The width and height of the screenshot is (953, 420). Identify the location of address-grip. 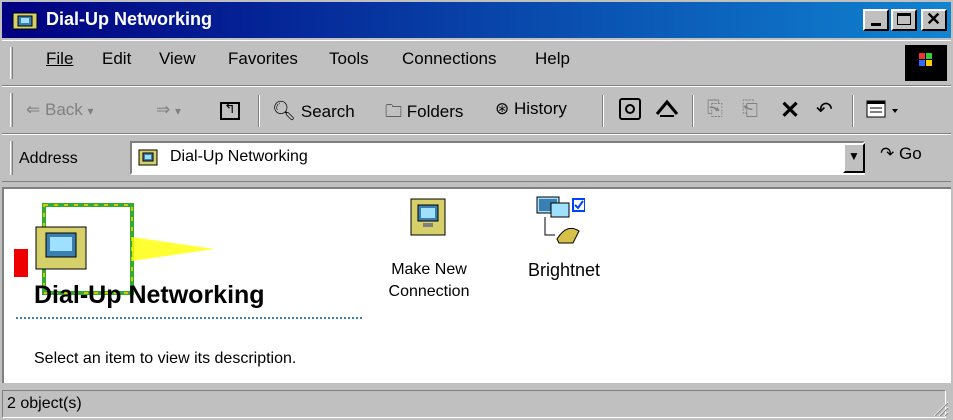
(11, 158).